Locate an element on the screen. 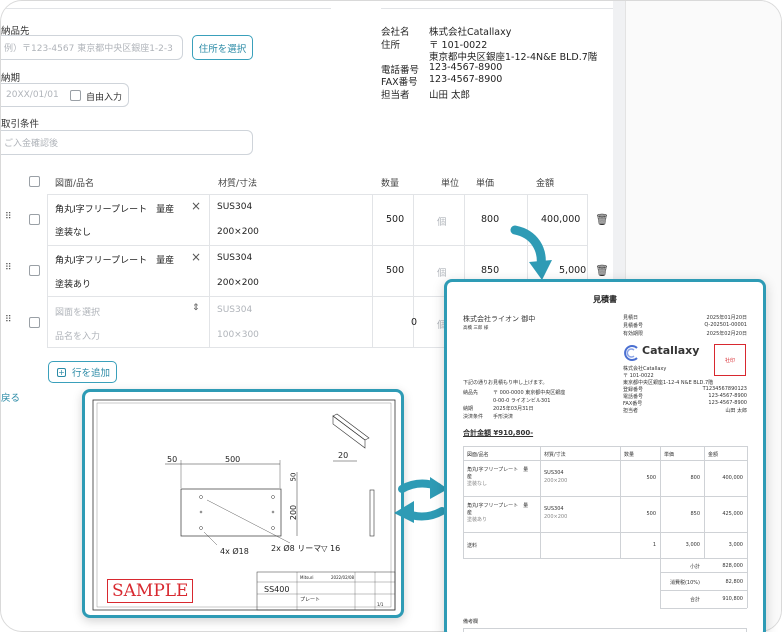  item-sub: 塗装あり is located at coordinates (73, 285).